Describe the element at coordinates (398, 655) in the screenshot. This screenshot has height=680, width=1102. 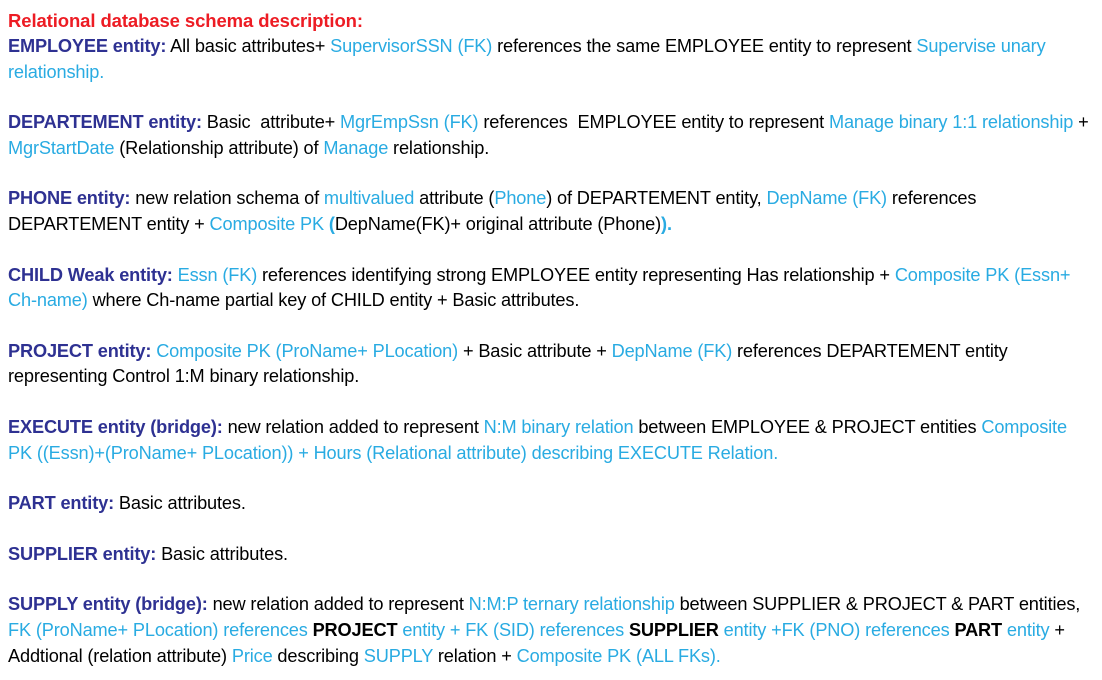
I see `text-run: SUPPLY` at that location.